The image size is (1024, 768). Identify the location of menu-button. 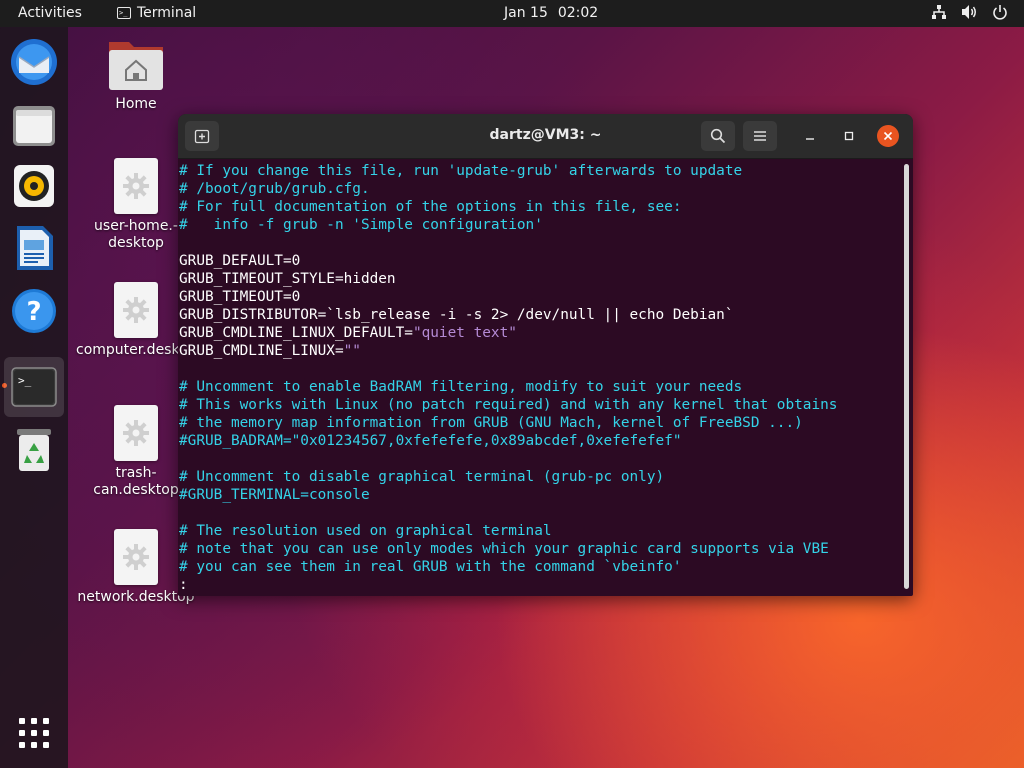
(760, 136).